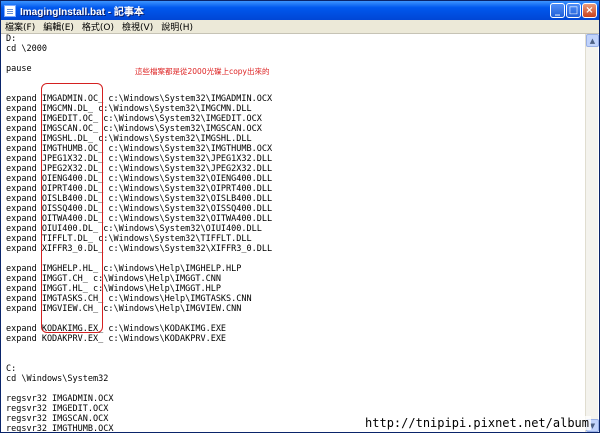 This screenshot has width=600, height=433. What do you see at coordinates (57, 419) in the screenshot?
I see `editor-line: regsvr32 IMGSCAN.OCX` at bounding box center [57, 419].